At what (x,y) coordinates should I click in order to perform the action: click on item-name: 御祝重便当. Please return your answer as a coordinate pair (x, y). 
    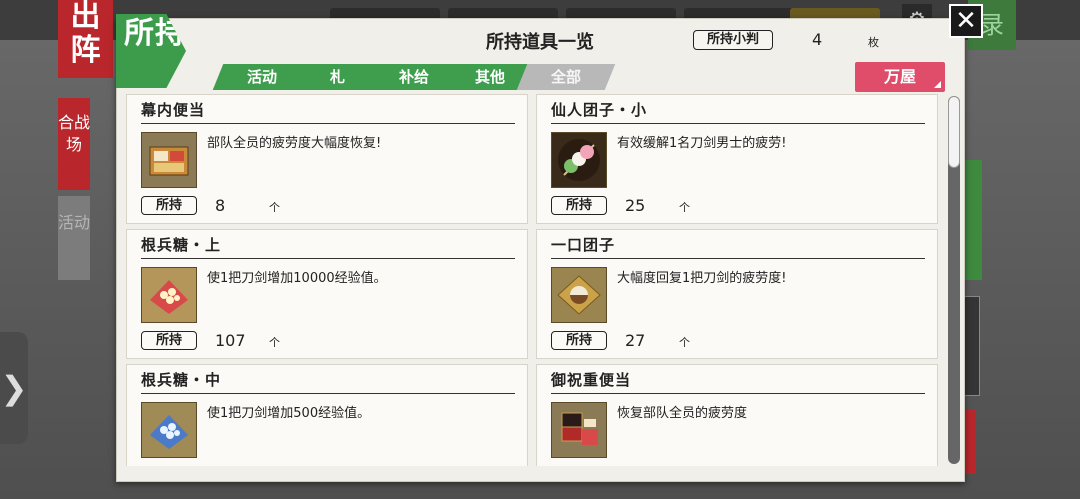
    Looking at the image, I should click on (738, 381).